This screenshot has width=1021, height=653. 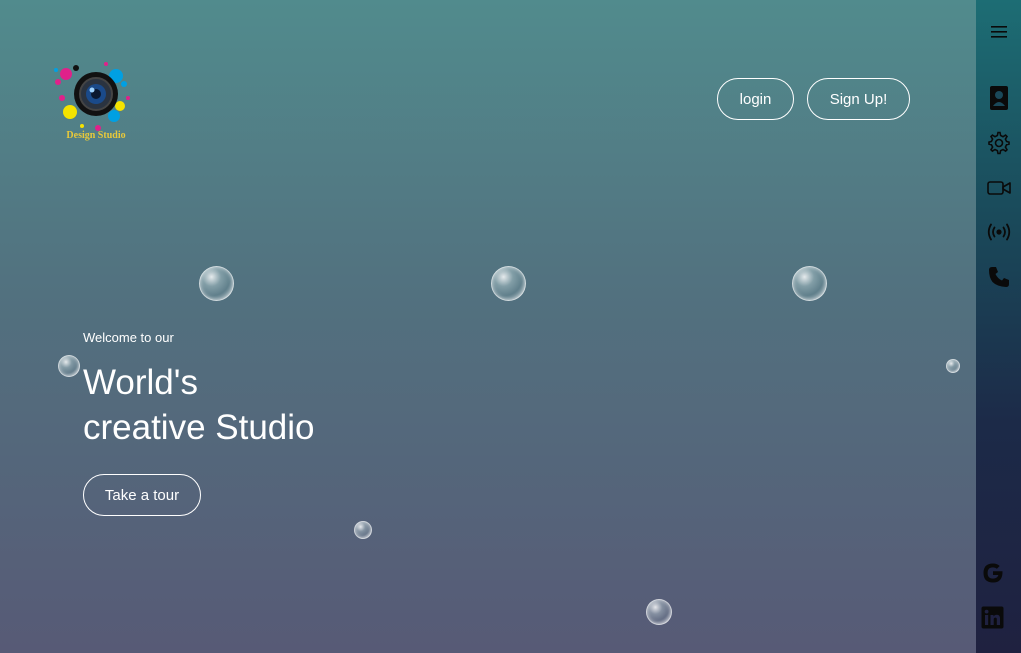 What do you see at coordinates (128, 337) in the screenshot?
I see `welcome-text: Welcome to our` at bounding box center [128, 337].